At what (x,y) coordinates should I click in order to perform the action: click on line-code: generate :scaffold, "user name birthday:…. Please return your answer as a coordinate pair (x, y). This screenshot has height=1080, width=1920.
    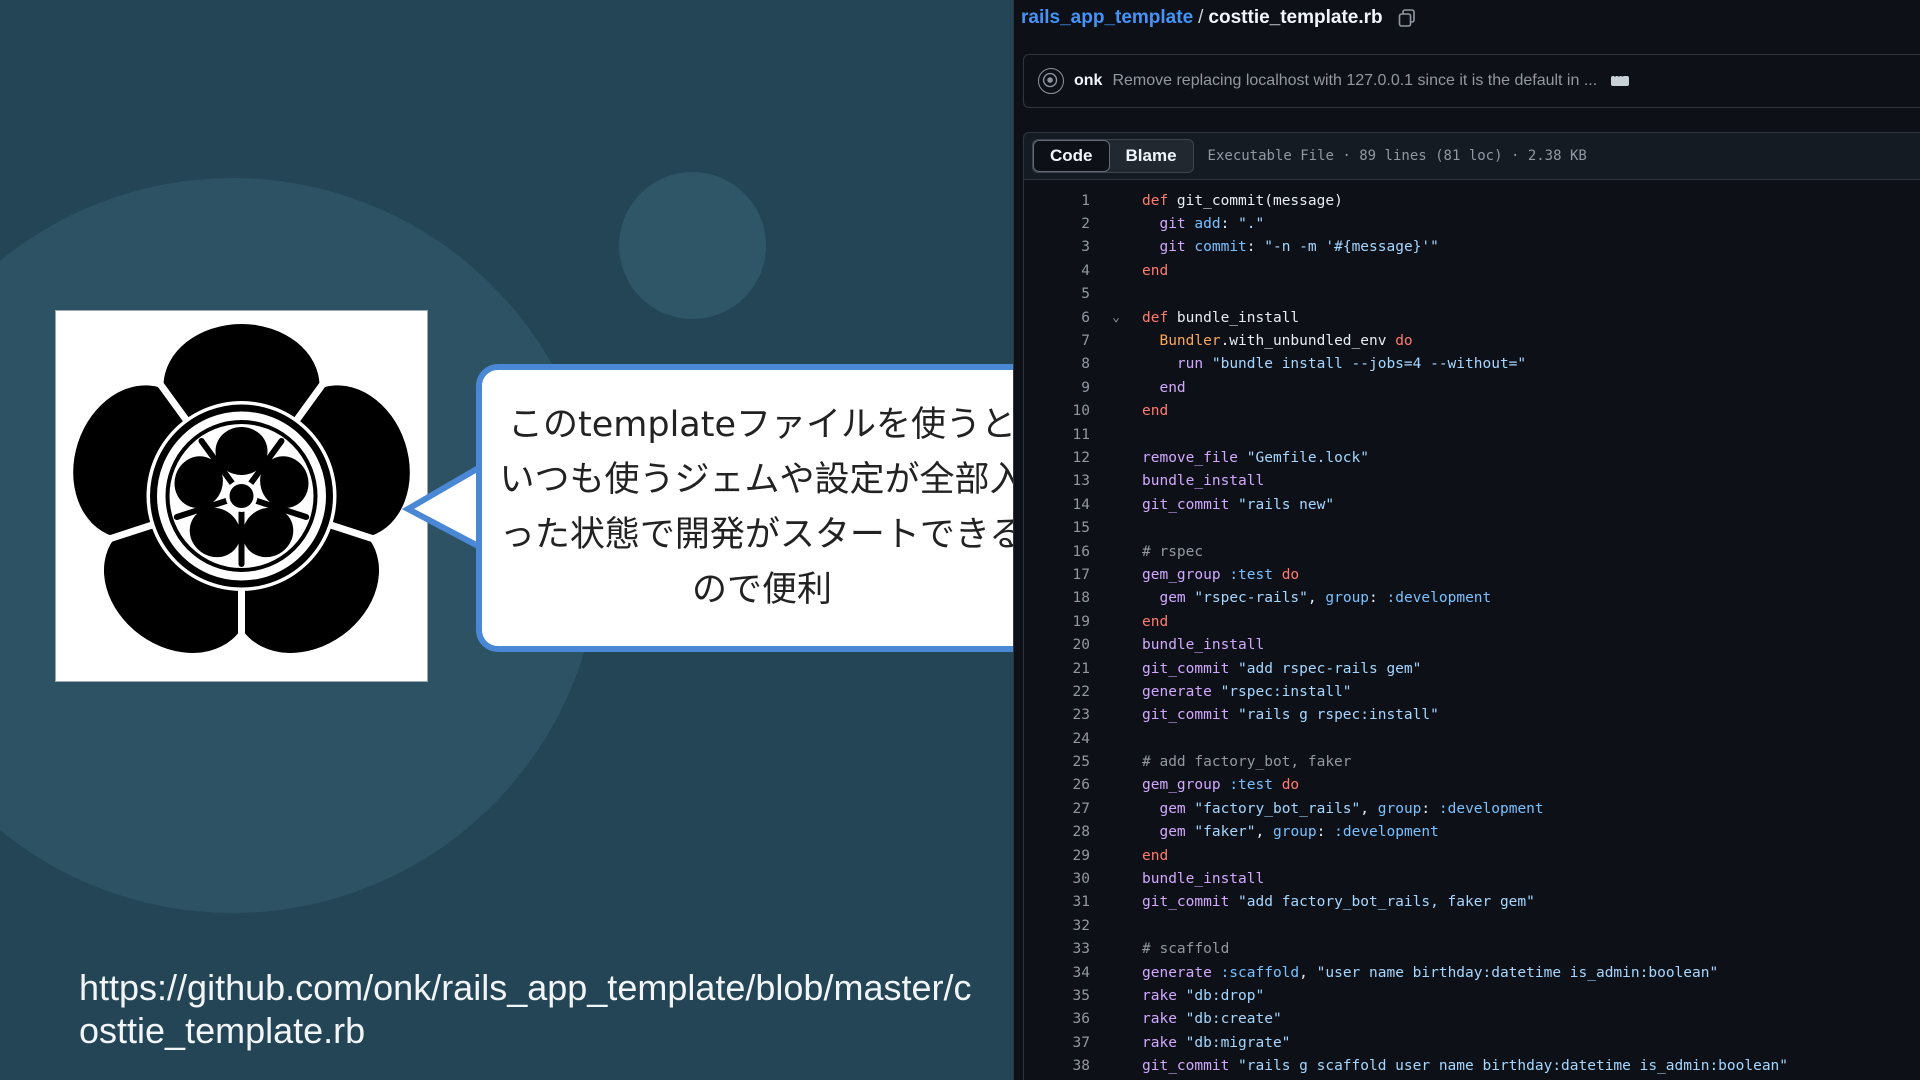
    Looking at the image, I should click on (1430, 972).